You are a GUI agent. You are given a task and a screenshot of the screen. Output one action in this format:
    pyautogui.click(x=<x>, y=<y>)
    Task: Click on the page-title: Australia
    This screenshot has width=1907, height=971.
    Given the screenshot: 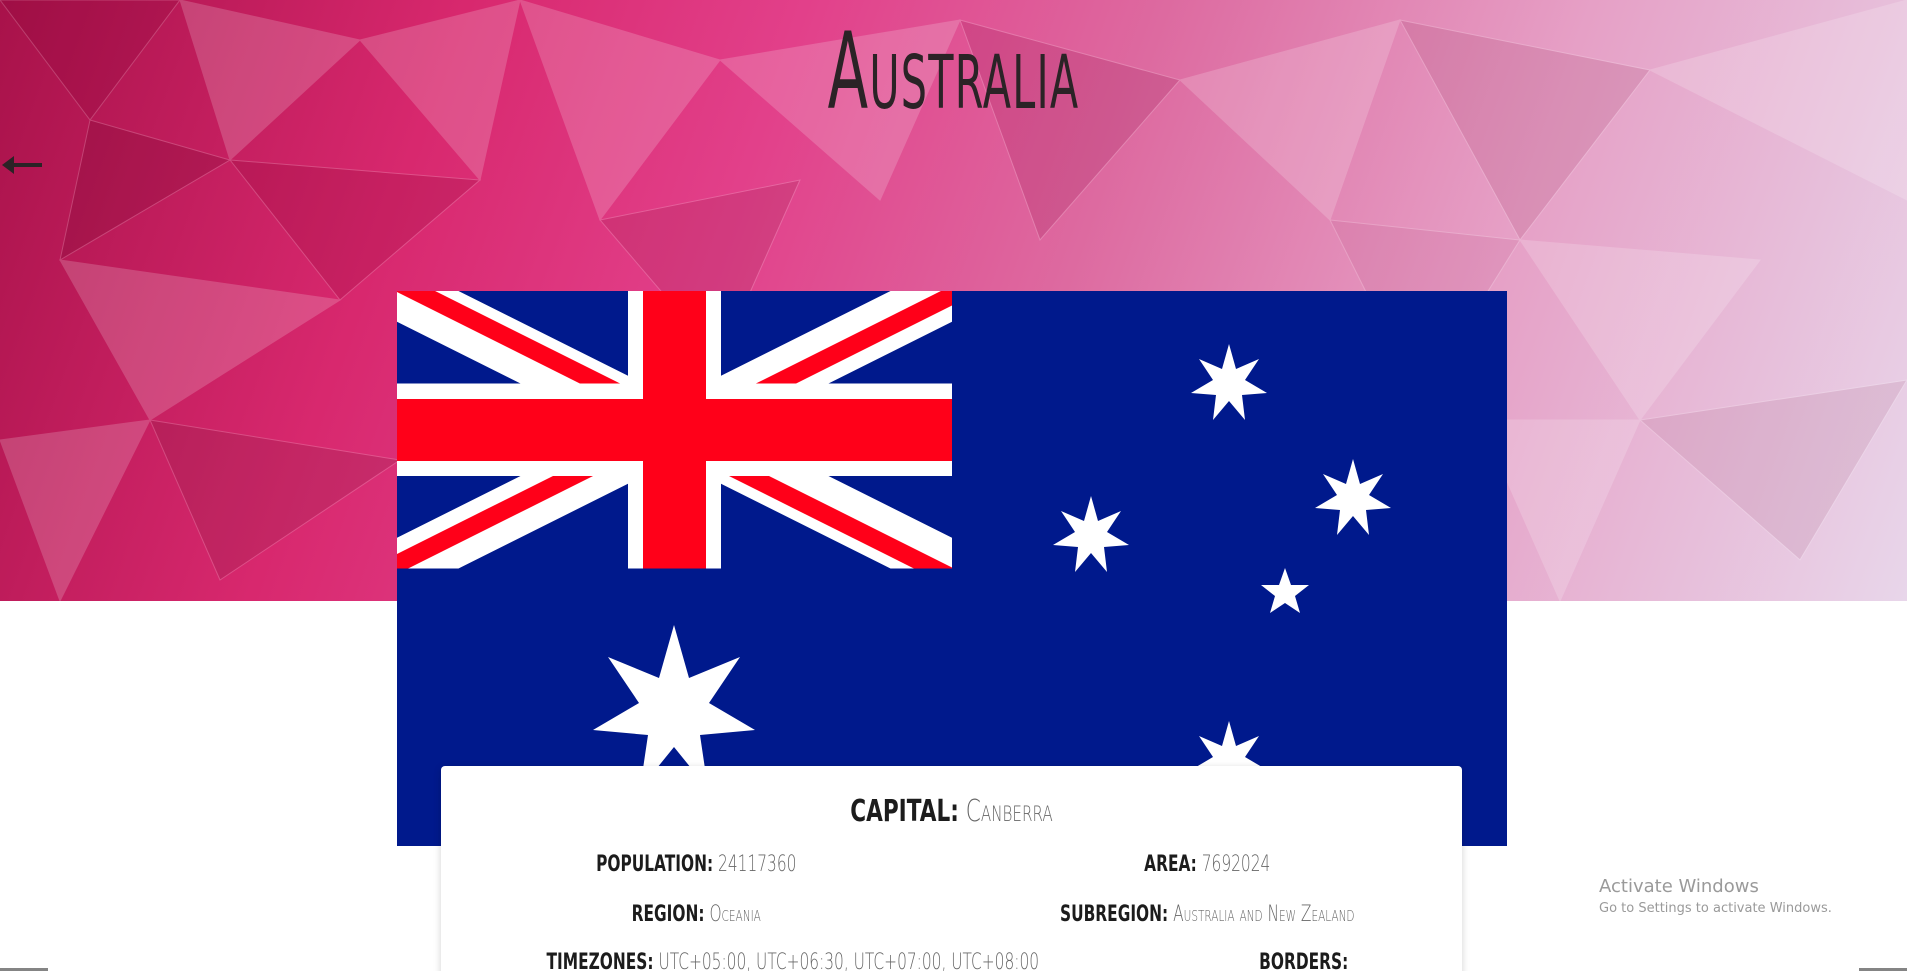 What is the action you would take?
    pyautogui.click(x=953, y=71)
    